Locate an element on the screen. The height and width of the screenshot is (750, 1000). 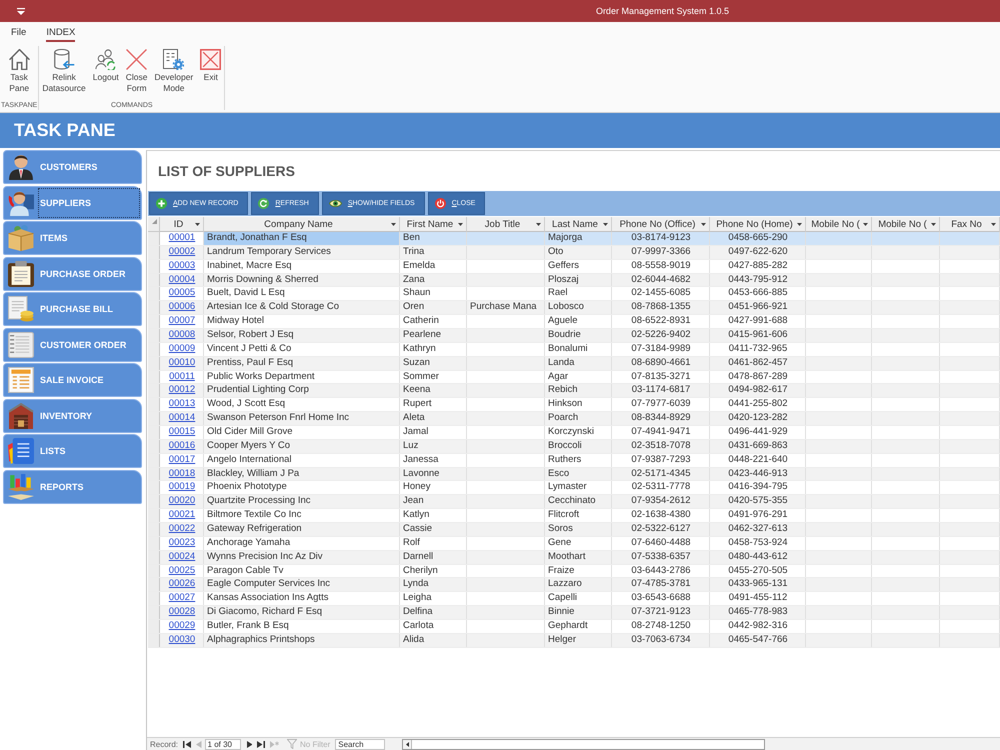
table-cell: 0480-443-612 is located at coordinates (758, 557).